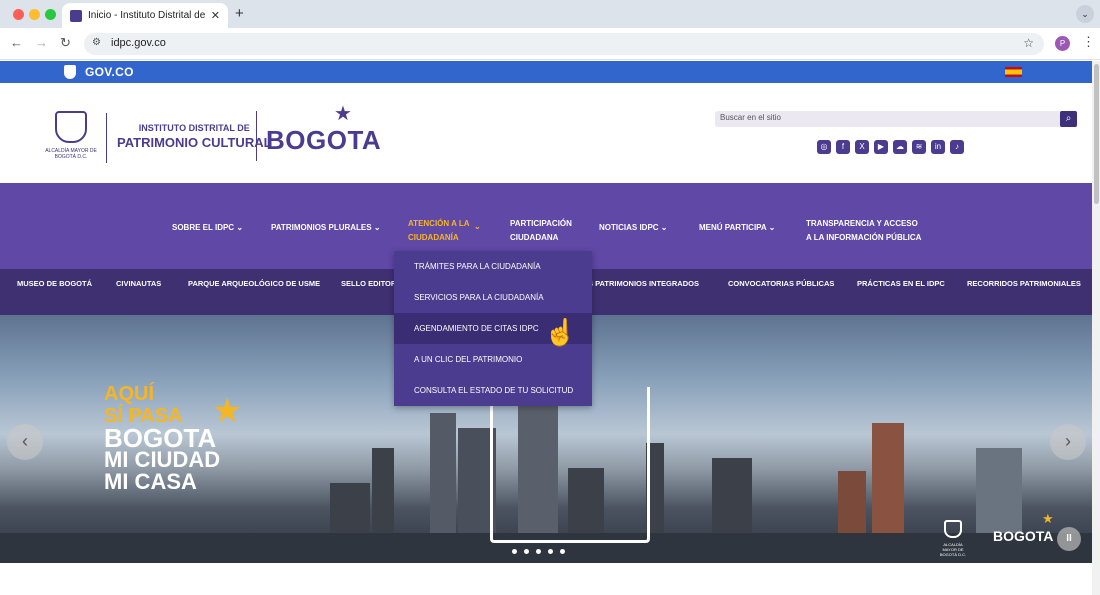  I want to click on alcaldia-escudo-icon, so click(71, 127).